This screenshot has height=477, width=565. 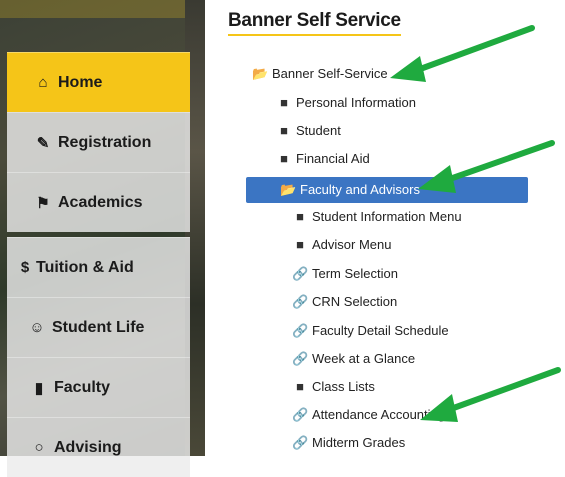 What do you see at coordinates (318, 130) in the screenshot?
I see `tree-node-label: Student` at bounding box center [318, 130].